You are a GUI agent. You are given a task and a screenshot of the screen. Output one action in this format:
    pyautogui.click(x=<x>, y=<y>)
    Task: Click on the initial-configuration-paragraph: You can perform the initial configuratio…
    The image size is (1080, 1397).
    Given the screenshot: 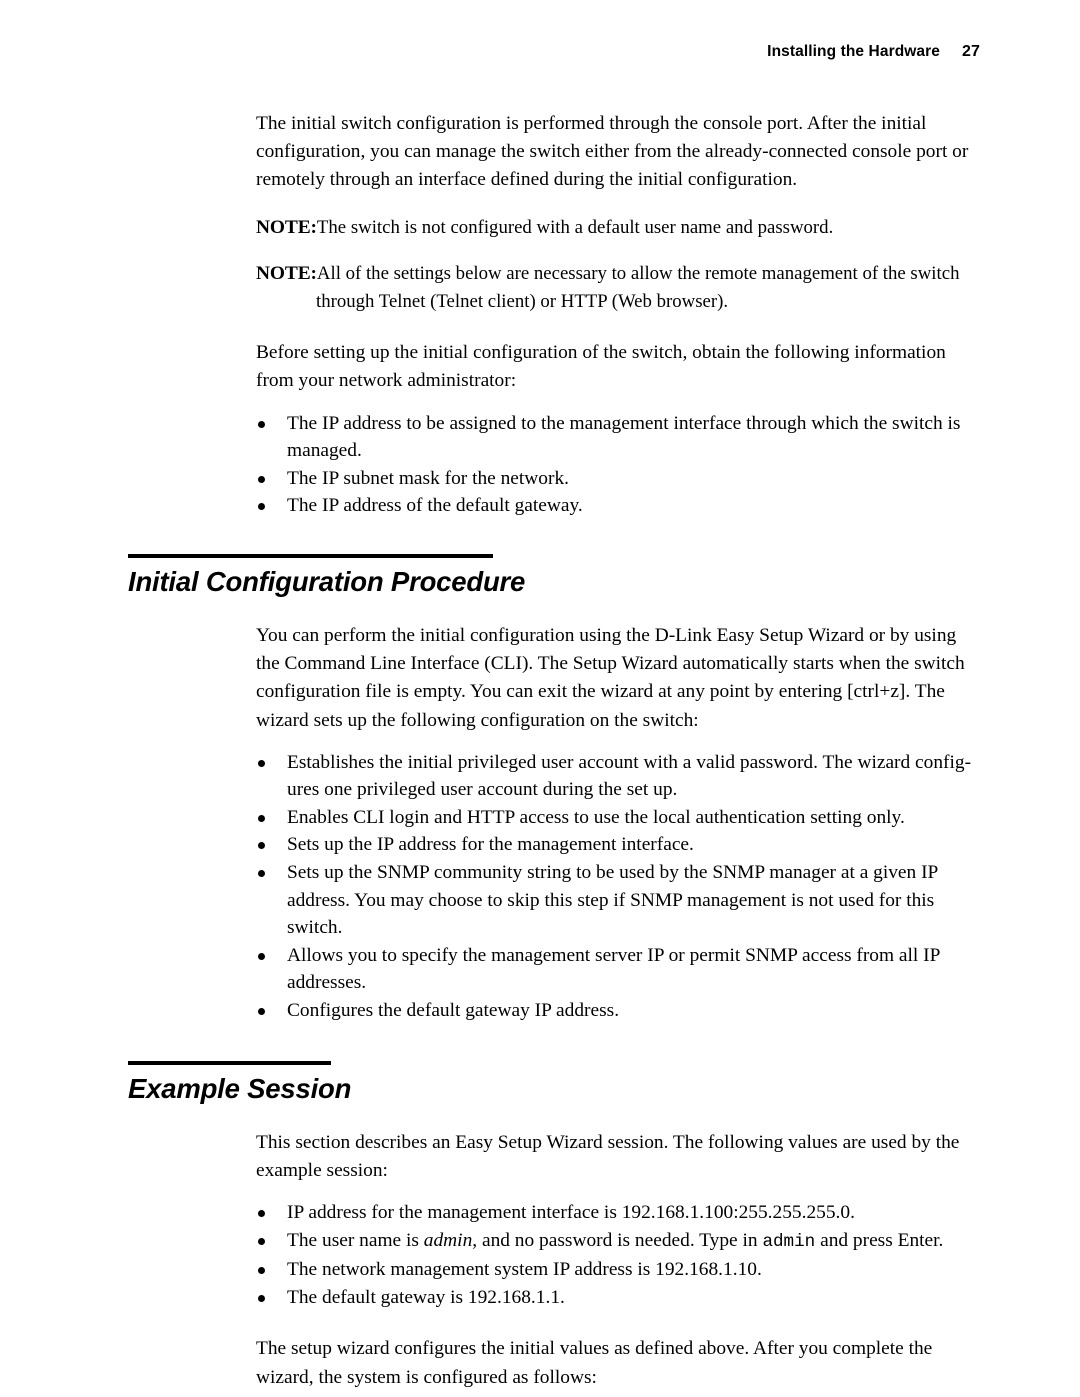 What is the action you would take?
    pyautogui.click(x=610, y=677)
    